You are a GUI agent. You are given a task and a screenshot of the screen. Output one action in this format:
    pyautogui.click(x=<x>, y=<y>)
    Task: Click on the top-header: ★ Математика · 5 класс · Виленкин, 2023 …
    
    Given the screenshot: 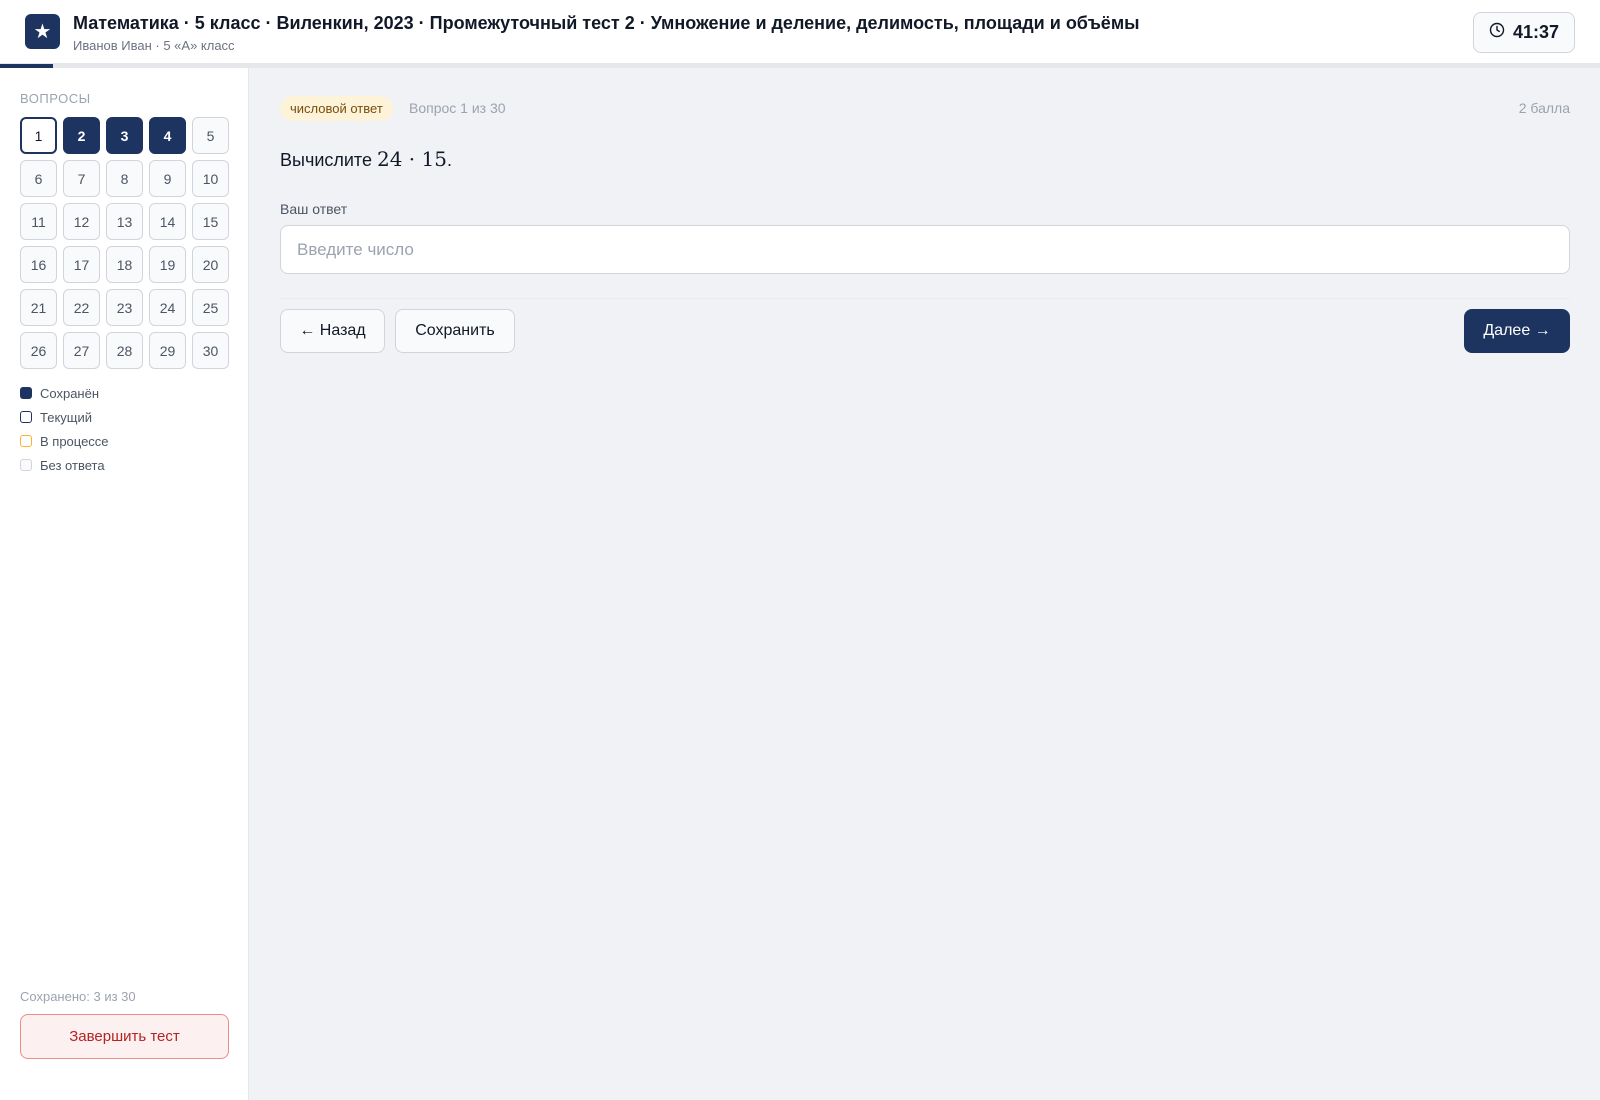 What is the action you would take?
    pyautogui.click(x=800, y=32)
    